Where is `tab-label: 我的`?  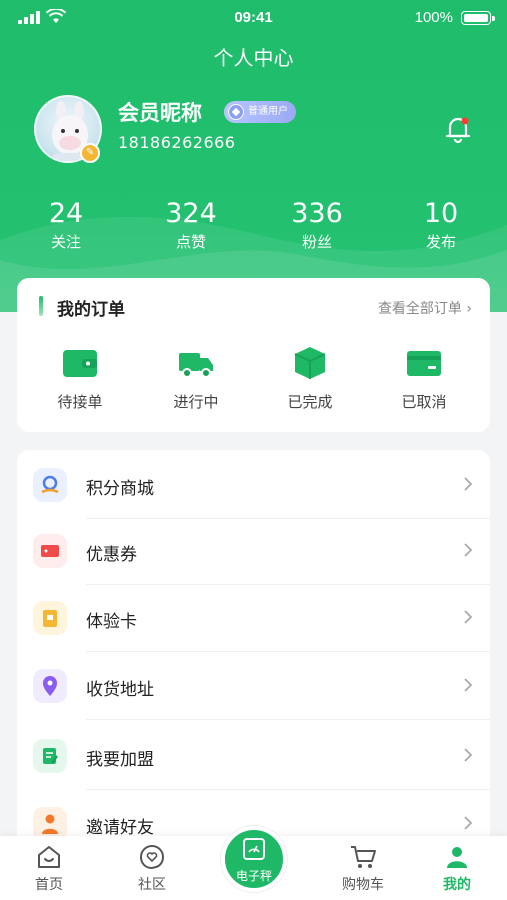
tab-label: 我的 is located at coordinates (457, 885).